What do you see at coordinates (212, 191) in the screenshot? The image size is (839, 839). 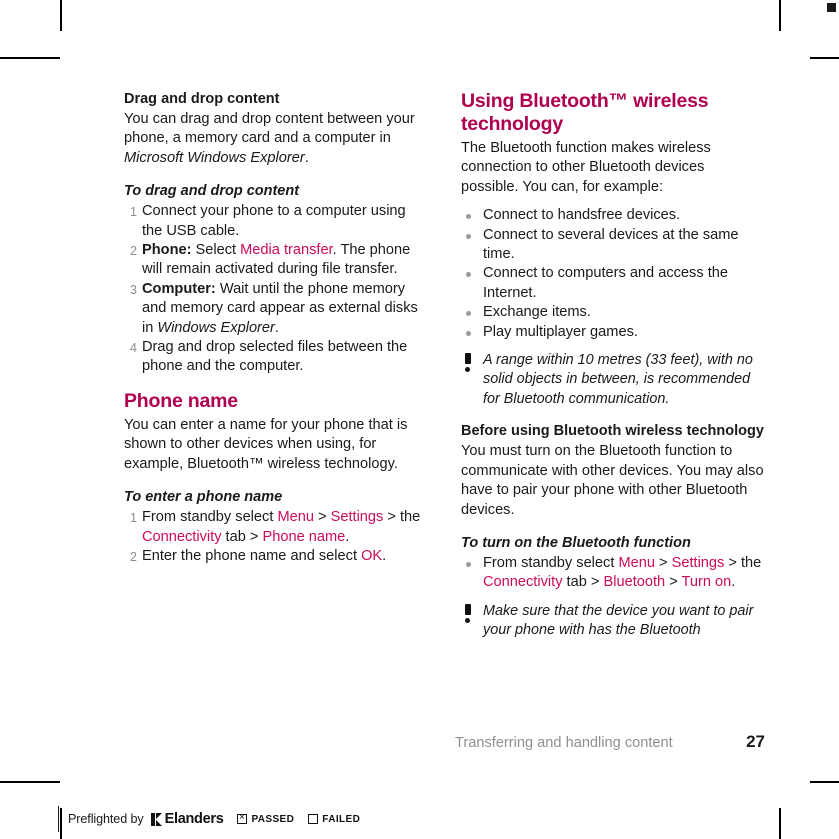 I see `procedure-heading-to-drag-and-drop-content: To drag and drop content` at bounding box center [212, 191].